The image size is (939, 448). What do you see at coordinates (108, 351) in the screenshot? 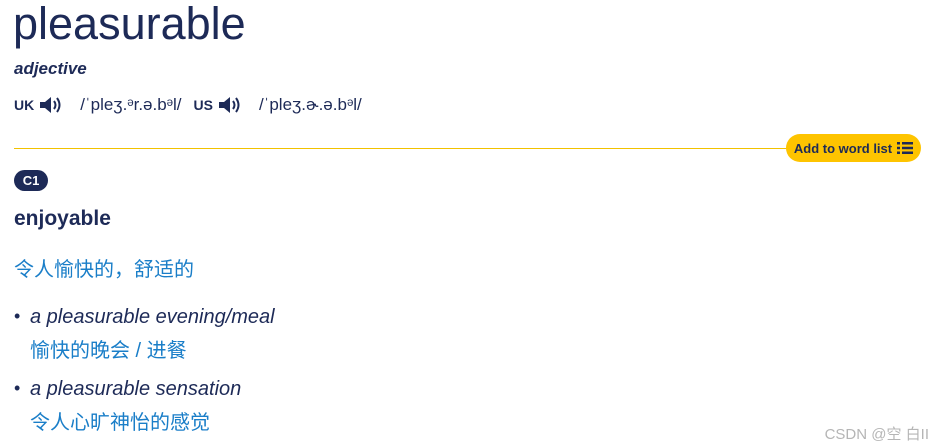
I see `example-translation: 愉快的晚会 / 进餐` at bounding box center [108, 351].